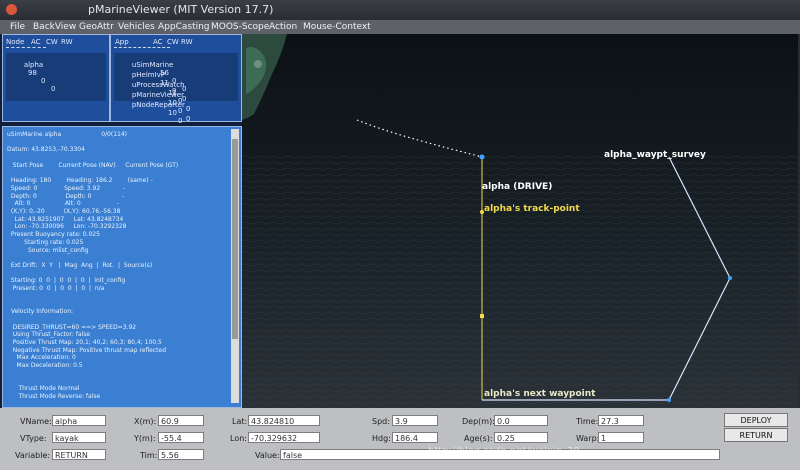 Image resolution: width=800 pixels, height=470 pixels. What do you see at coordinates (67, 134) in the screenshot?
I see `appcast-line: uSimMarine alpha 0/0(114)` at bounding box center [67, 134].